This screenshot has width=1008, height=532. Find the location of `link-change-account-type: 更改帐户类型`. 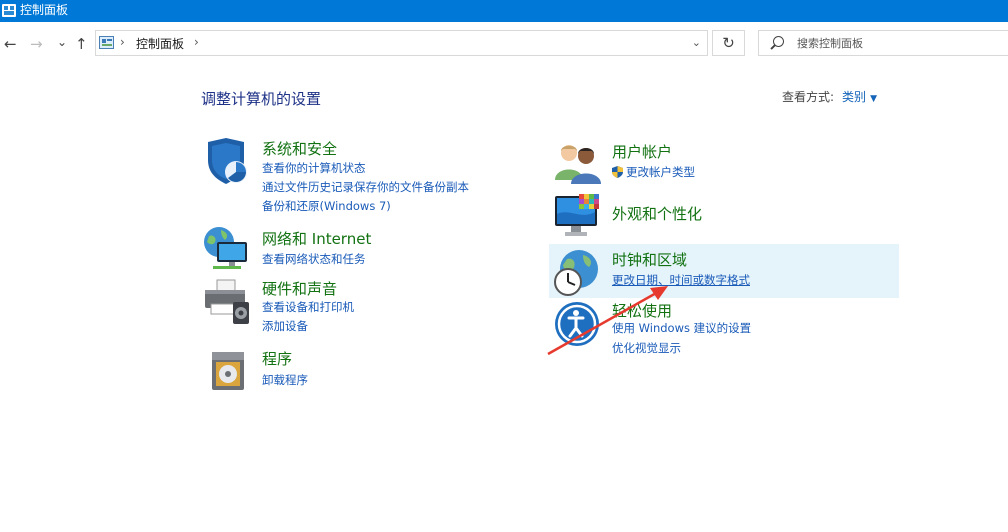

link-change-account-type: 更改帐户类型 is located at coordinates (653, 172).